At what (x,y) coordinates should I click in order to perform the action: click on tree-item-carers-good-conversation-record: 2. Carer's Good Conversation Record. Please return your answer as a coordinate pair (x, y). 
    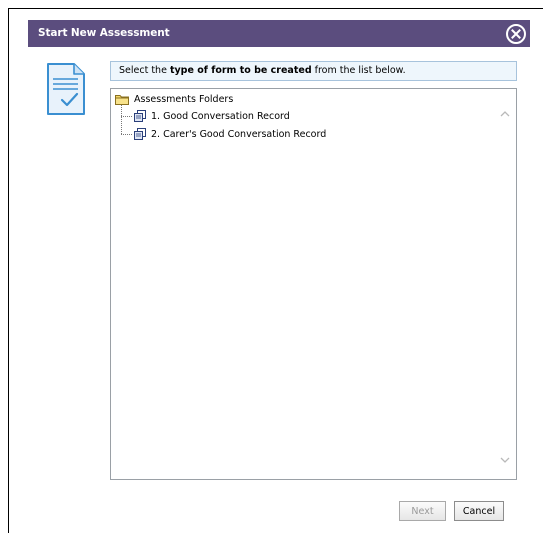
    Looking at the image, I should click on (230, 134).